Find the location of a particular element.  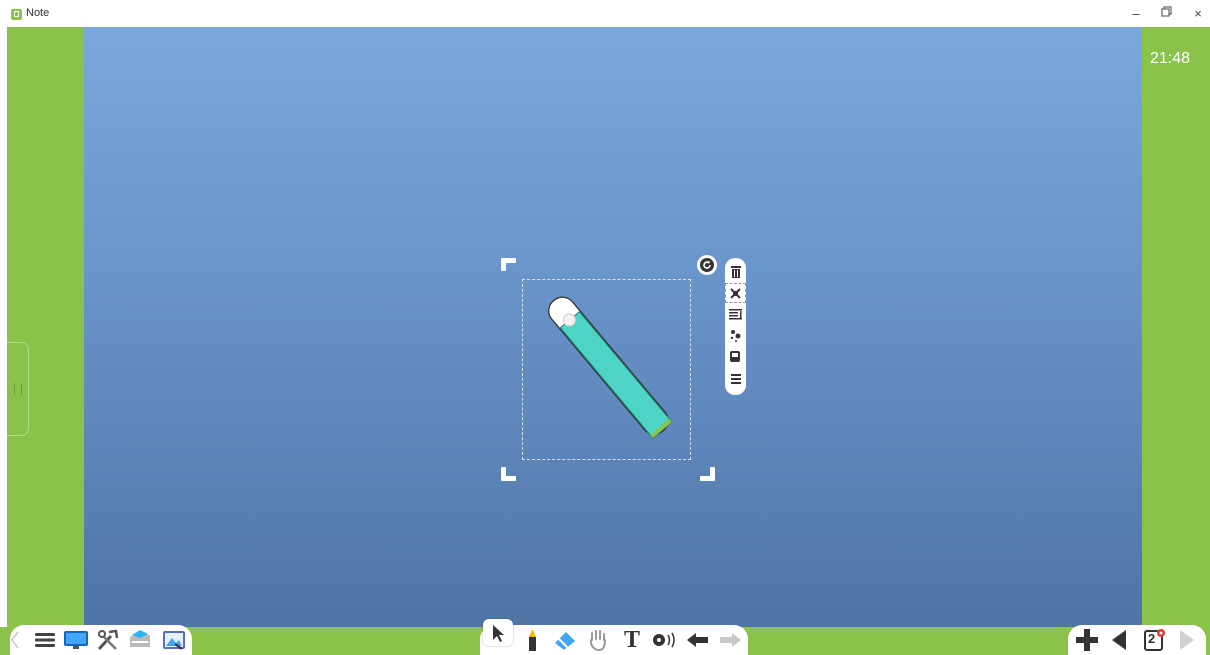

redo-button is located at coordinates (730, 640).